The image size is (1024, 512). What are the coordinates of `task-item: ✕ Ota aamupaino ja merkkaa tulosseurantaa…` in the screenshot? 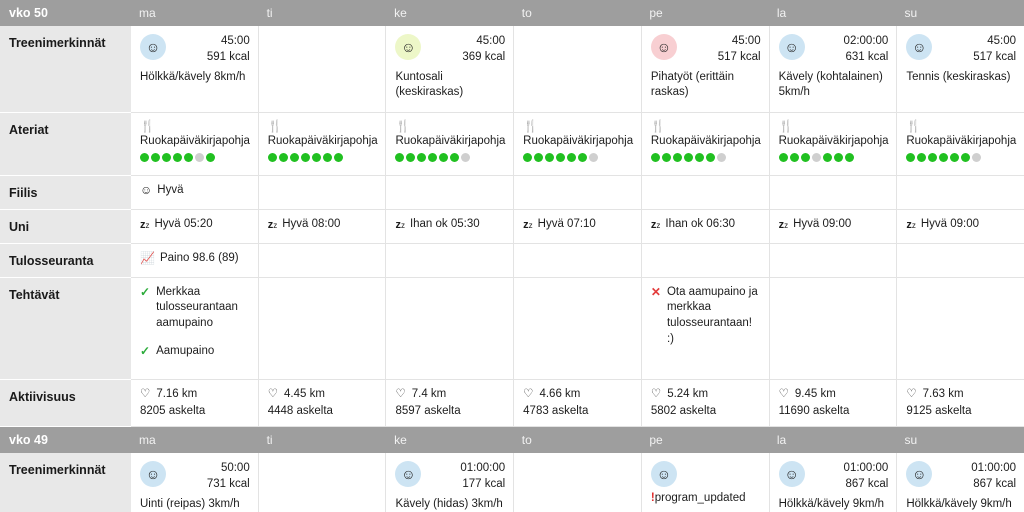 It's located at (706, 316).